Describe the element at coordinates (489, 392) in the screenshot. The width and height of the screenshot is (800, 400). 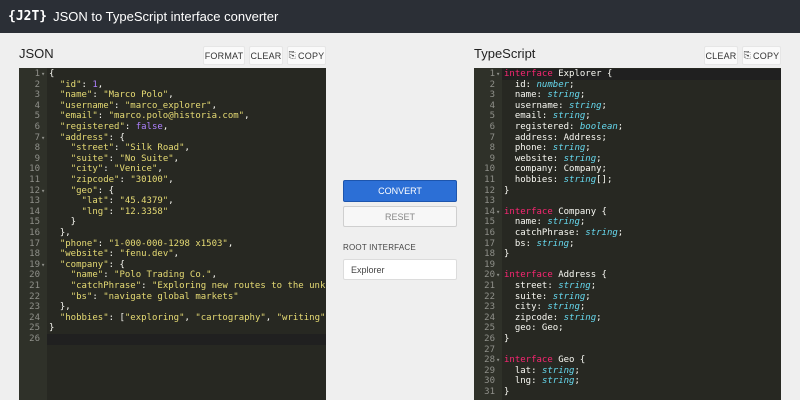
I see `line-number: 31` at that location.